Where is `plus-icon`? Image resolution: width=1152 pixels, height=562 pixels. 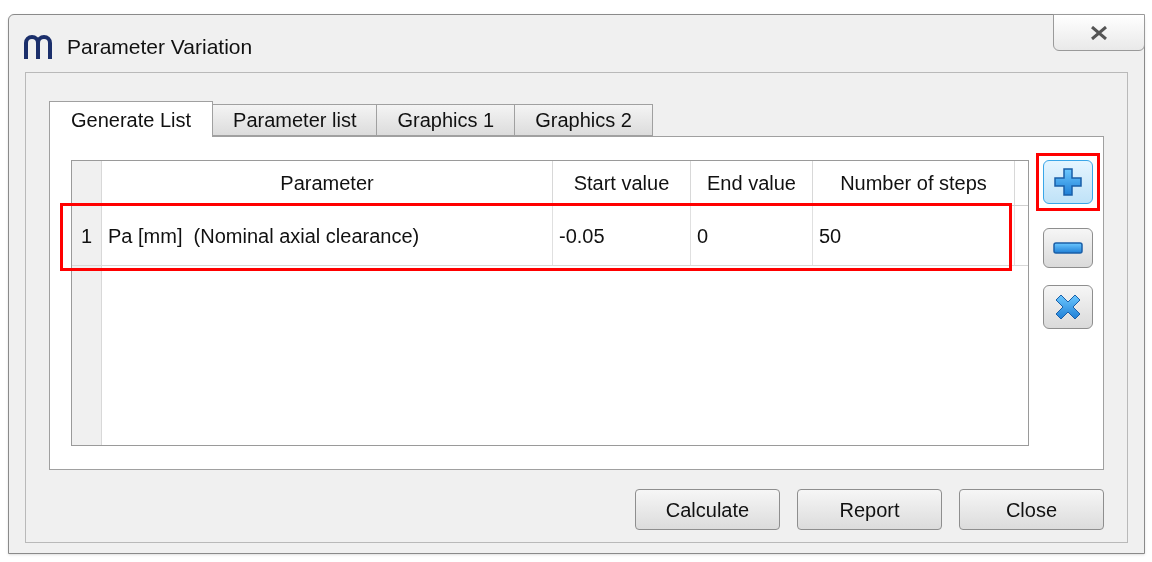
plus-icon is located at coordinates (1068, 182).